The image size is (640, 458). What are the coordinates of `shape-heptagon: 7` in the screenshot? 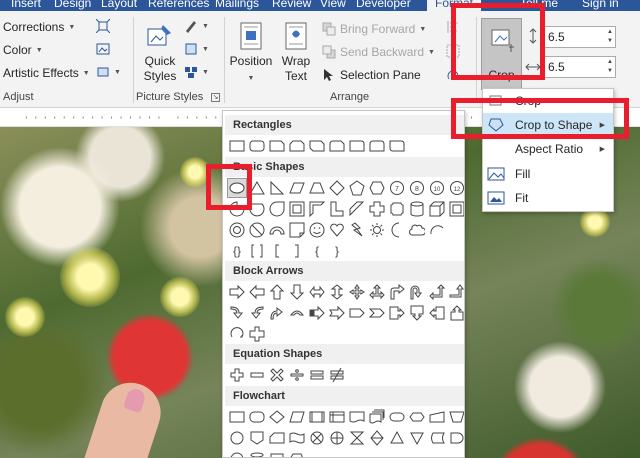 It's located at (397, 188).